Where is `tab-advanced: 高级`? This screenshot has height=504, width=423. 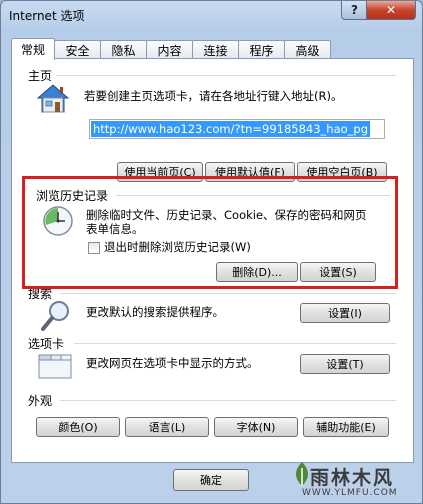 tab-advanced: 高级 is located at coordinates (307, 49).